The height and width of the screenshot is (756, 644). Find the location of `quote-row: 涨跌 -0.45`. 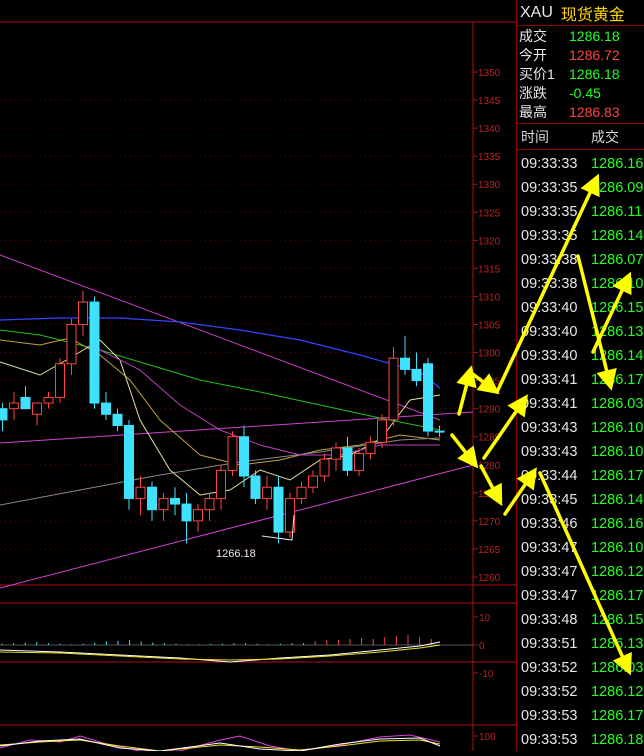

quote-row: 涨跌 -0.45 is located at coordinates (580, 92).